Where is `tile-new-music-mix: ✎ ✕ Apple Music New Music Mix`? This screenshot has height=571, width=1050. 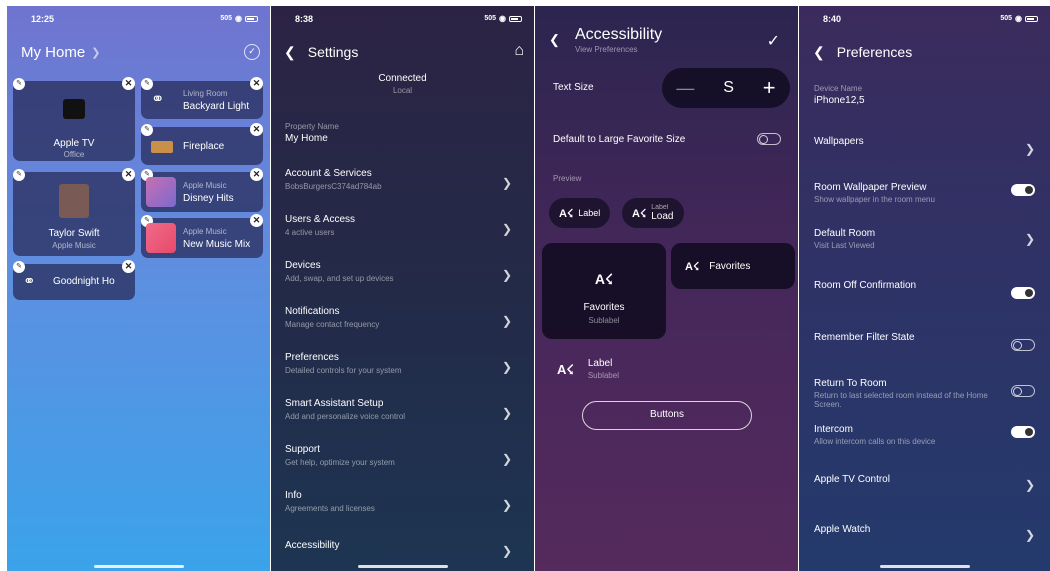 tile-new-music-mix: ✎ ✕ Apple Music New Music Mix is located at coordinates (202, 236).